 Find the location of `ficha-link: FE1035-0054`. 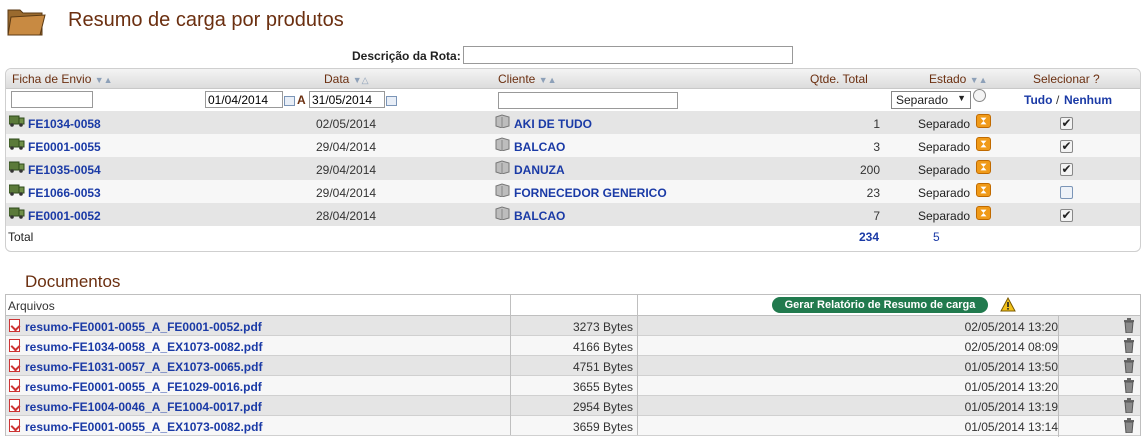

ficha-link: FE1035-0054 is located at coordinates (64, 170).